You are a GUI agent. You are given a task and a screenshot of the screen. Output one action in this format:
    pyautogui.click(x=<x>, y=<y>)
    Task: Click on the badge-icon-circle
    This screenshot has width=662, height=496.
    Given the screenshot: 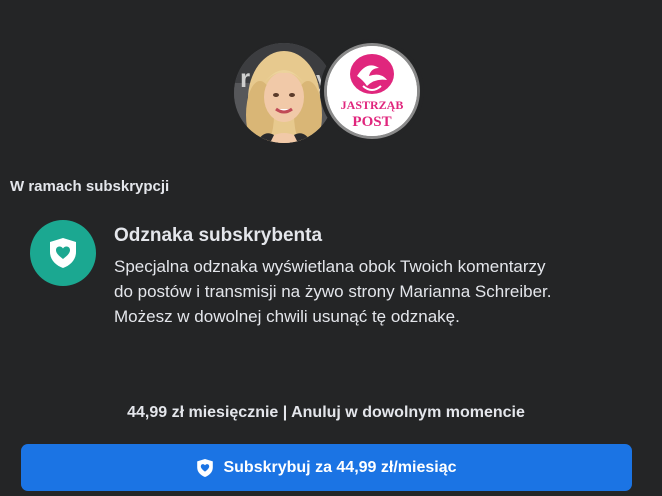 What is the action you would take?
    pyautogui.click(x=63, y=253)
    